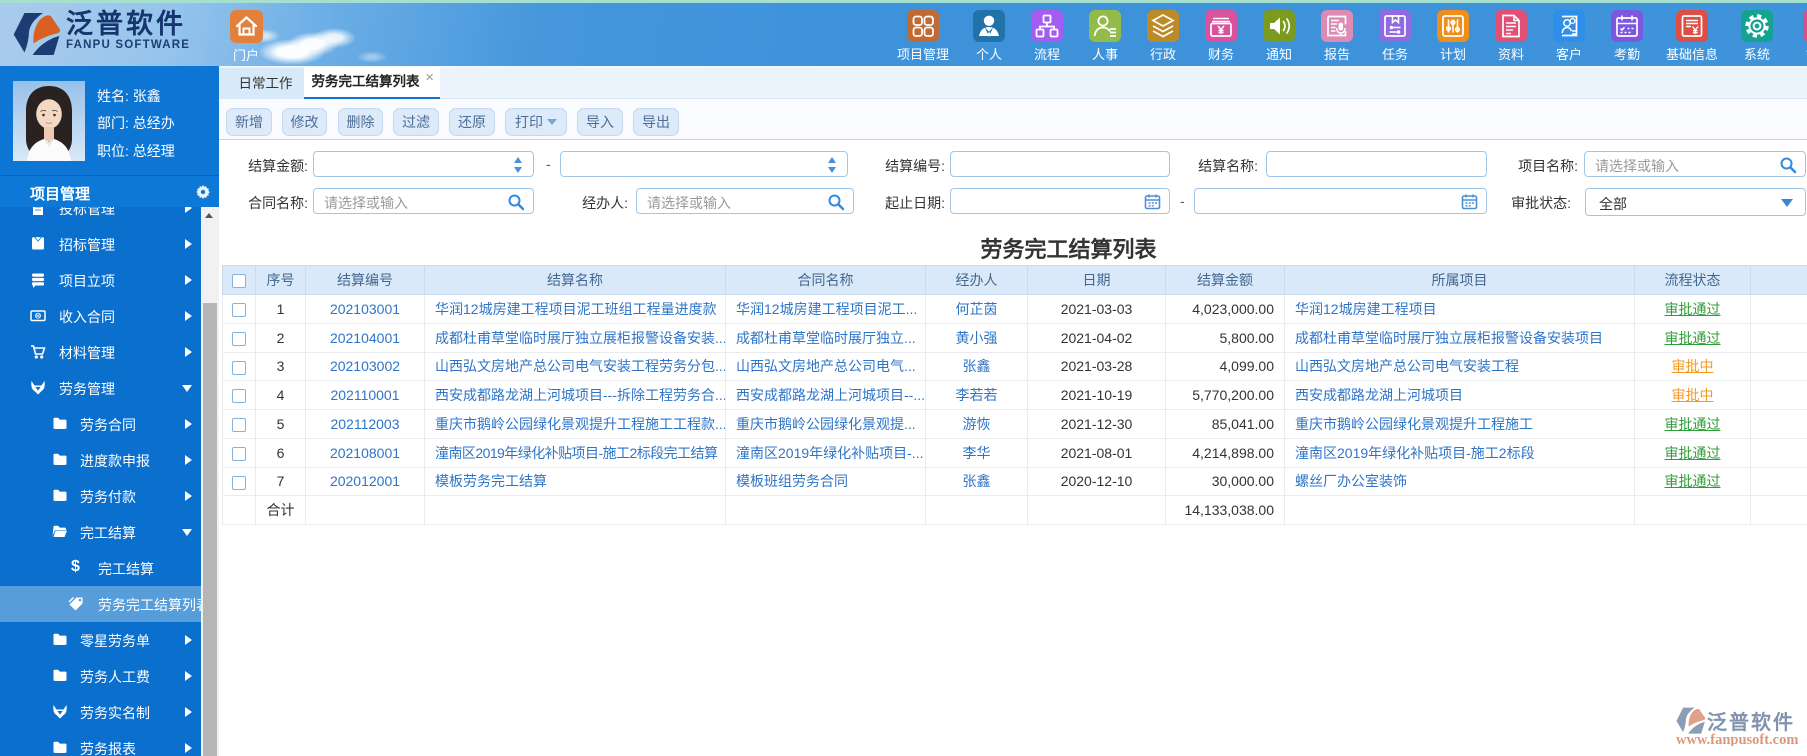  I want to click on svg-text: 0, so click(38, 316).